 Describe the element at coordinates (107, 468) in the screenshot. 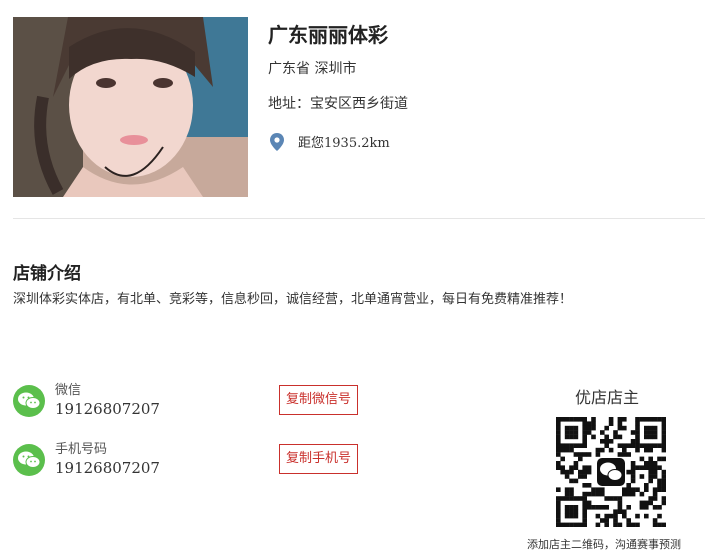

I see `phone-number: 19126807207` at that location.